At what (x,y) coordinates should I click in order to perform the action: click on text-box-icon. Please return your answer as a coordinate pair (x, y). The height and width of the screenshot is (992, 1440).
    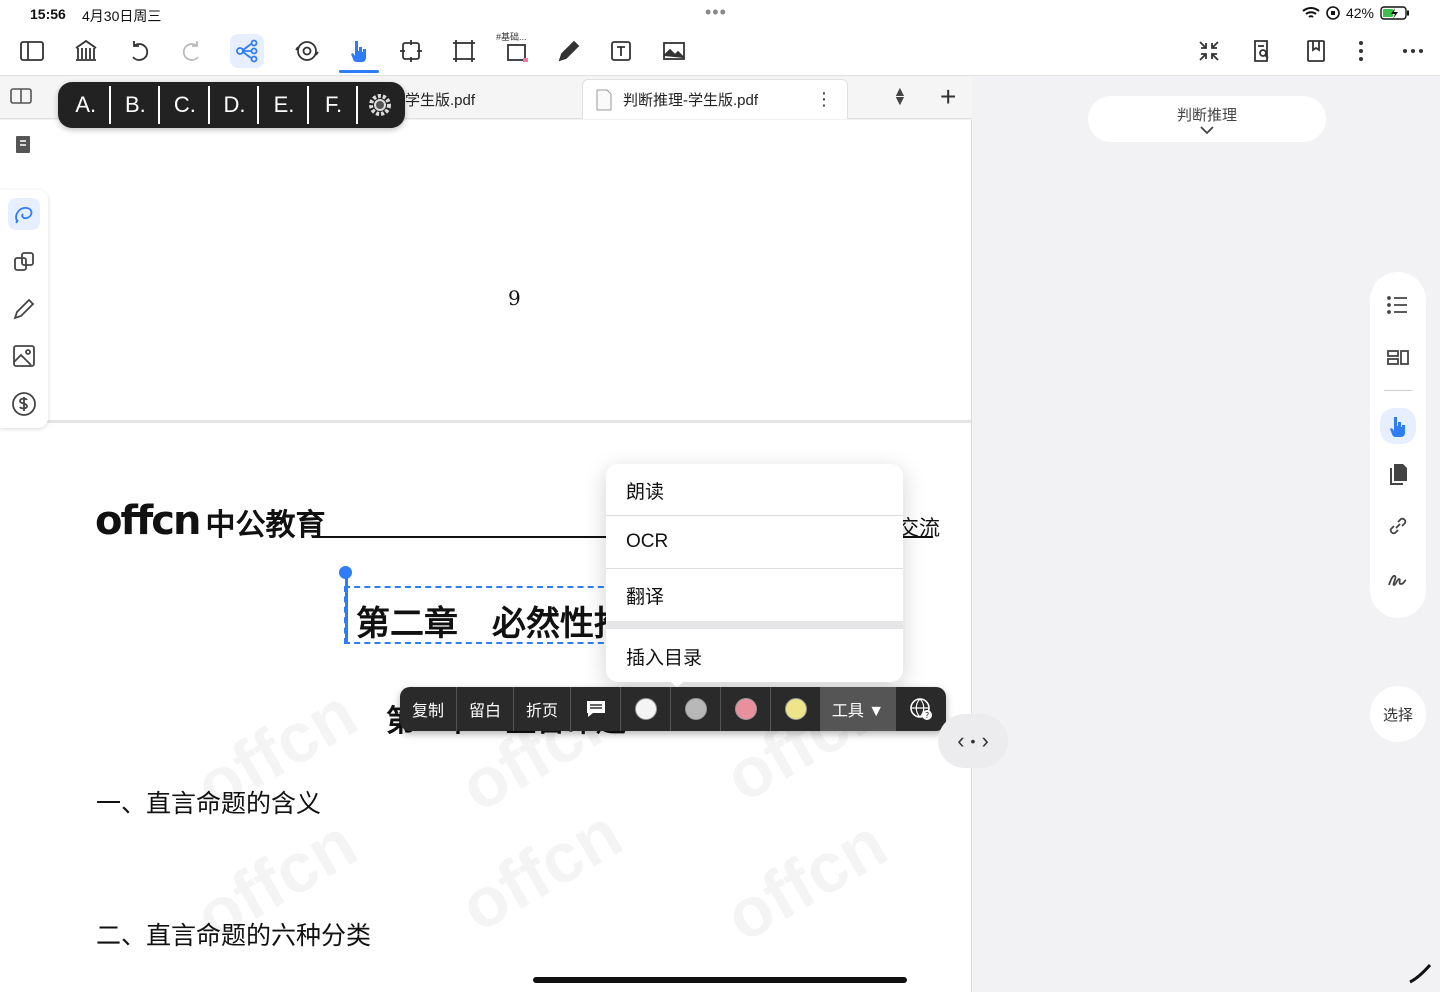
    Looking at the image, I should click on (621, 51).